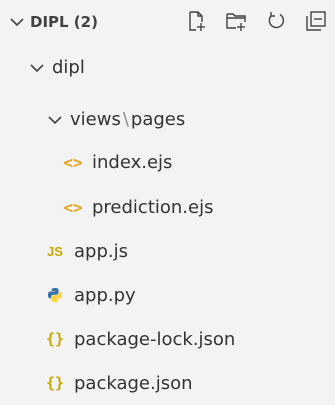  Describe the element at coordinates (105, 295) in the screenshot. I see `file-label: app.py` at that location.